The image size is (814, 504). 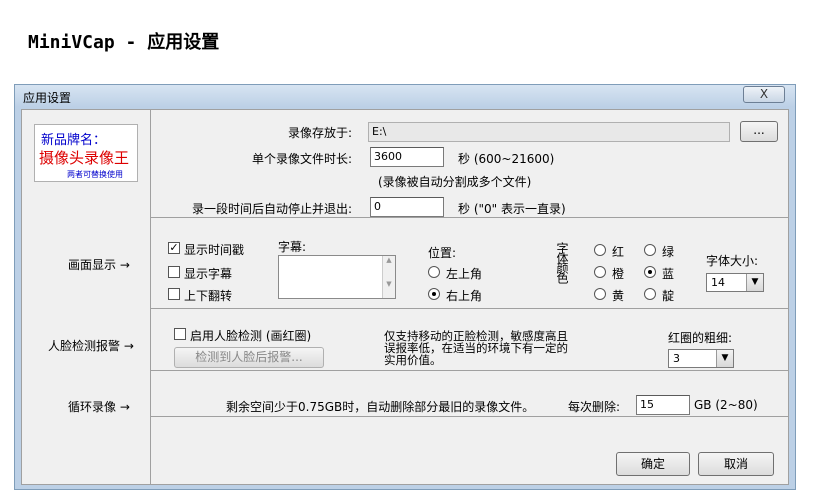 What do you see at coordinates (174, 294) in the screenshot?
I see `flip-checkbox` at bounding box center [174, 294].